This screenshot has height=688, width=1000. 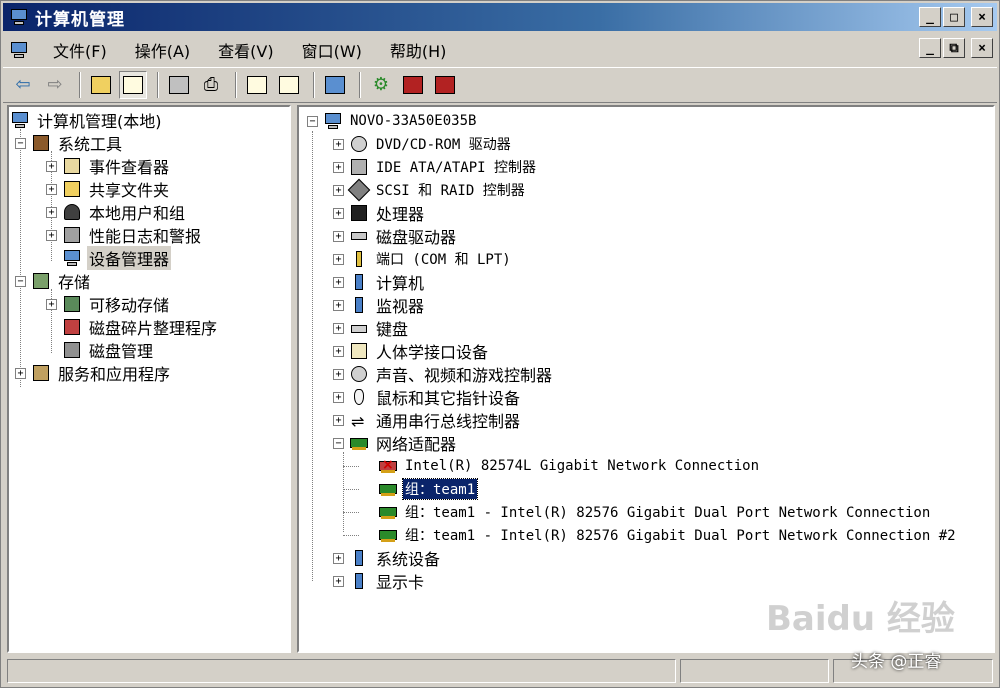 I want to click on toggle-pane-icon, so click(x=289, y=85).